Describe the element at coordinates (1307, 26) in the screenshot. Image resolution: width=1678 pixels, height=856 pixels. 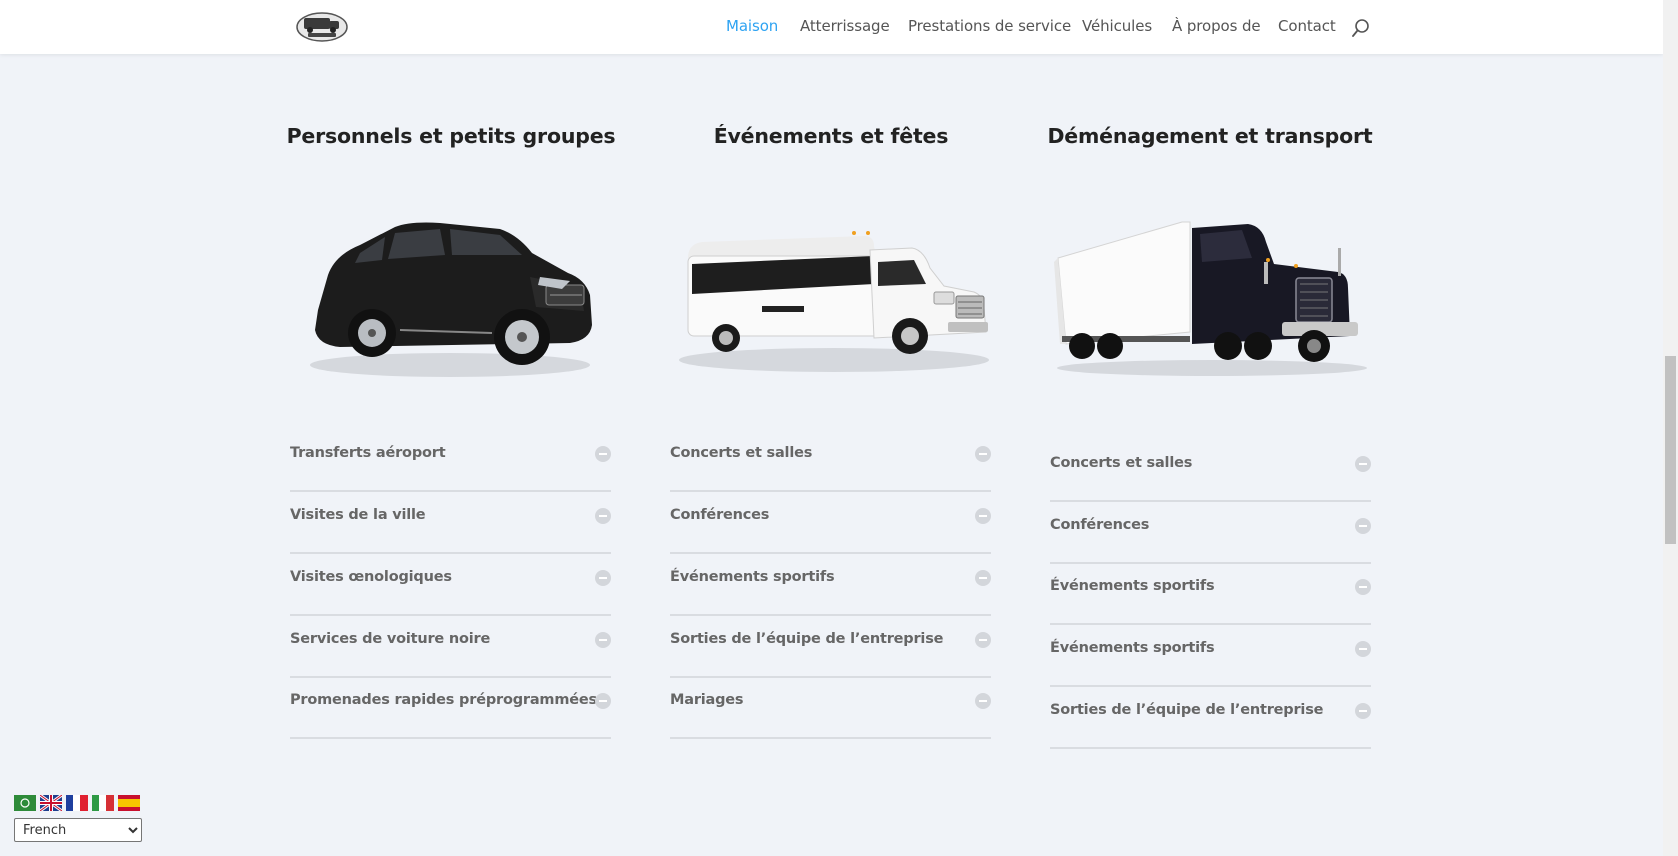
I see `nav-item-contact: Contact` at that location.